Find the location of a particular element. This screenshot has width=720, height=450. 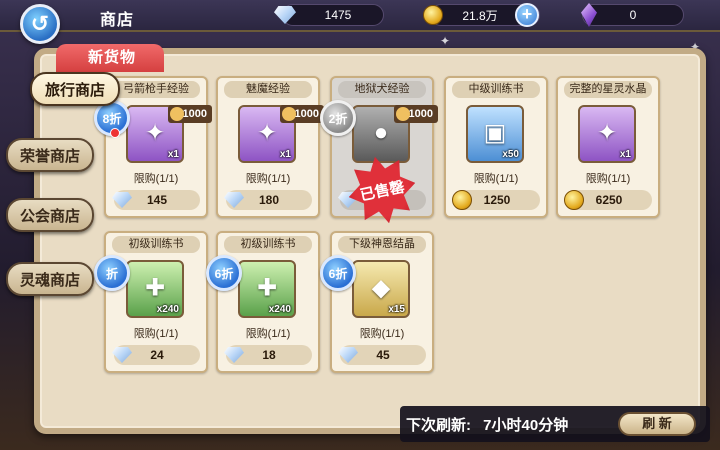

price-button: 145 is located at coordinates (156, 200).